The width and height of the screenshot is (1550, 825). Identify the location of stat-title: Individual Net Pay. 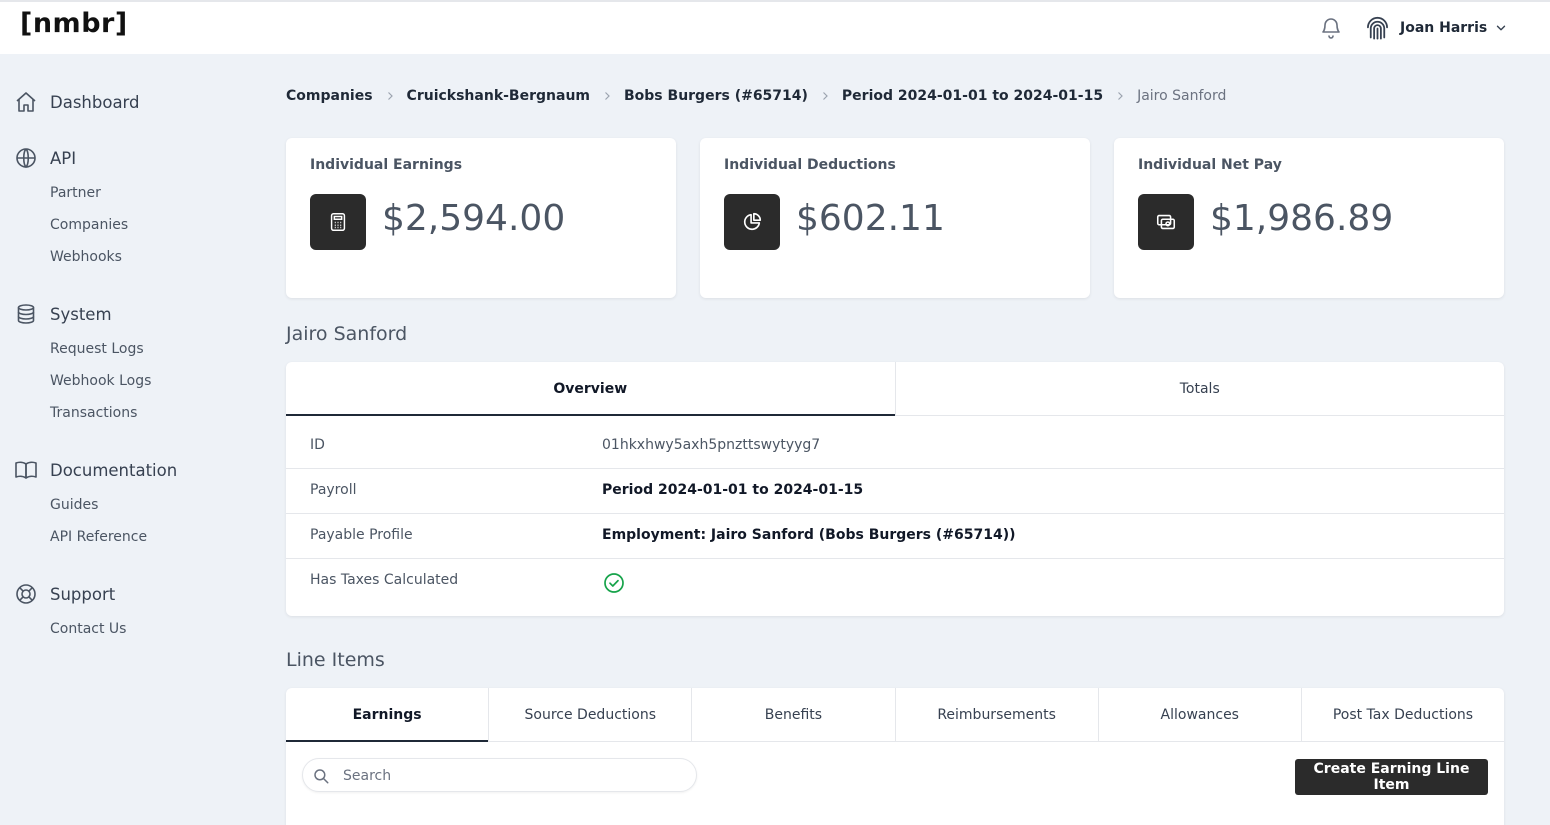
(1210, 165).